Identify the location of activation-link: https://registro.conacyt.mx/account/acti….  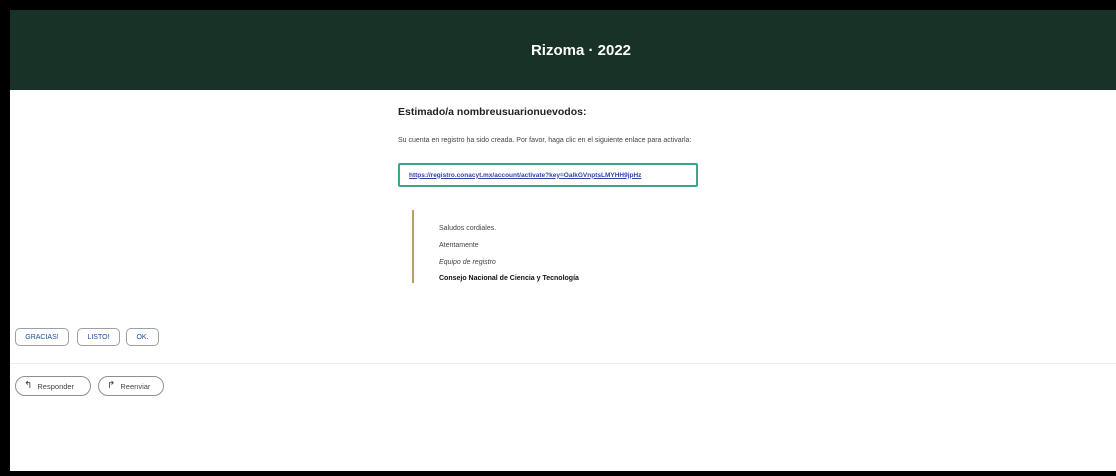
(525, 175).